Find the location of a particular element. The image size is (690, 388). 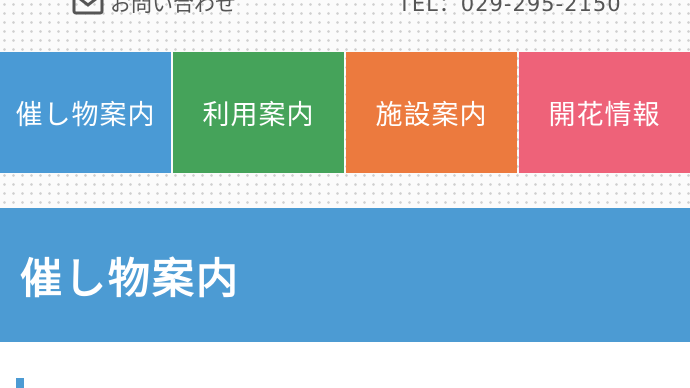

nav-item-facility-guide: 施設案内 is located at coordinates (431, 112).